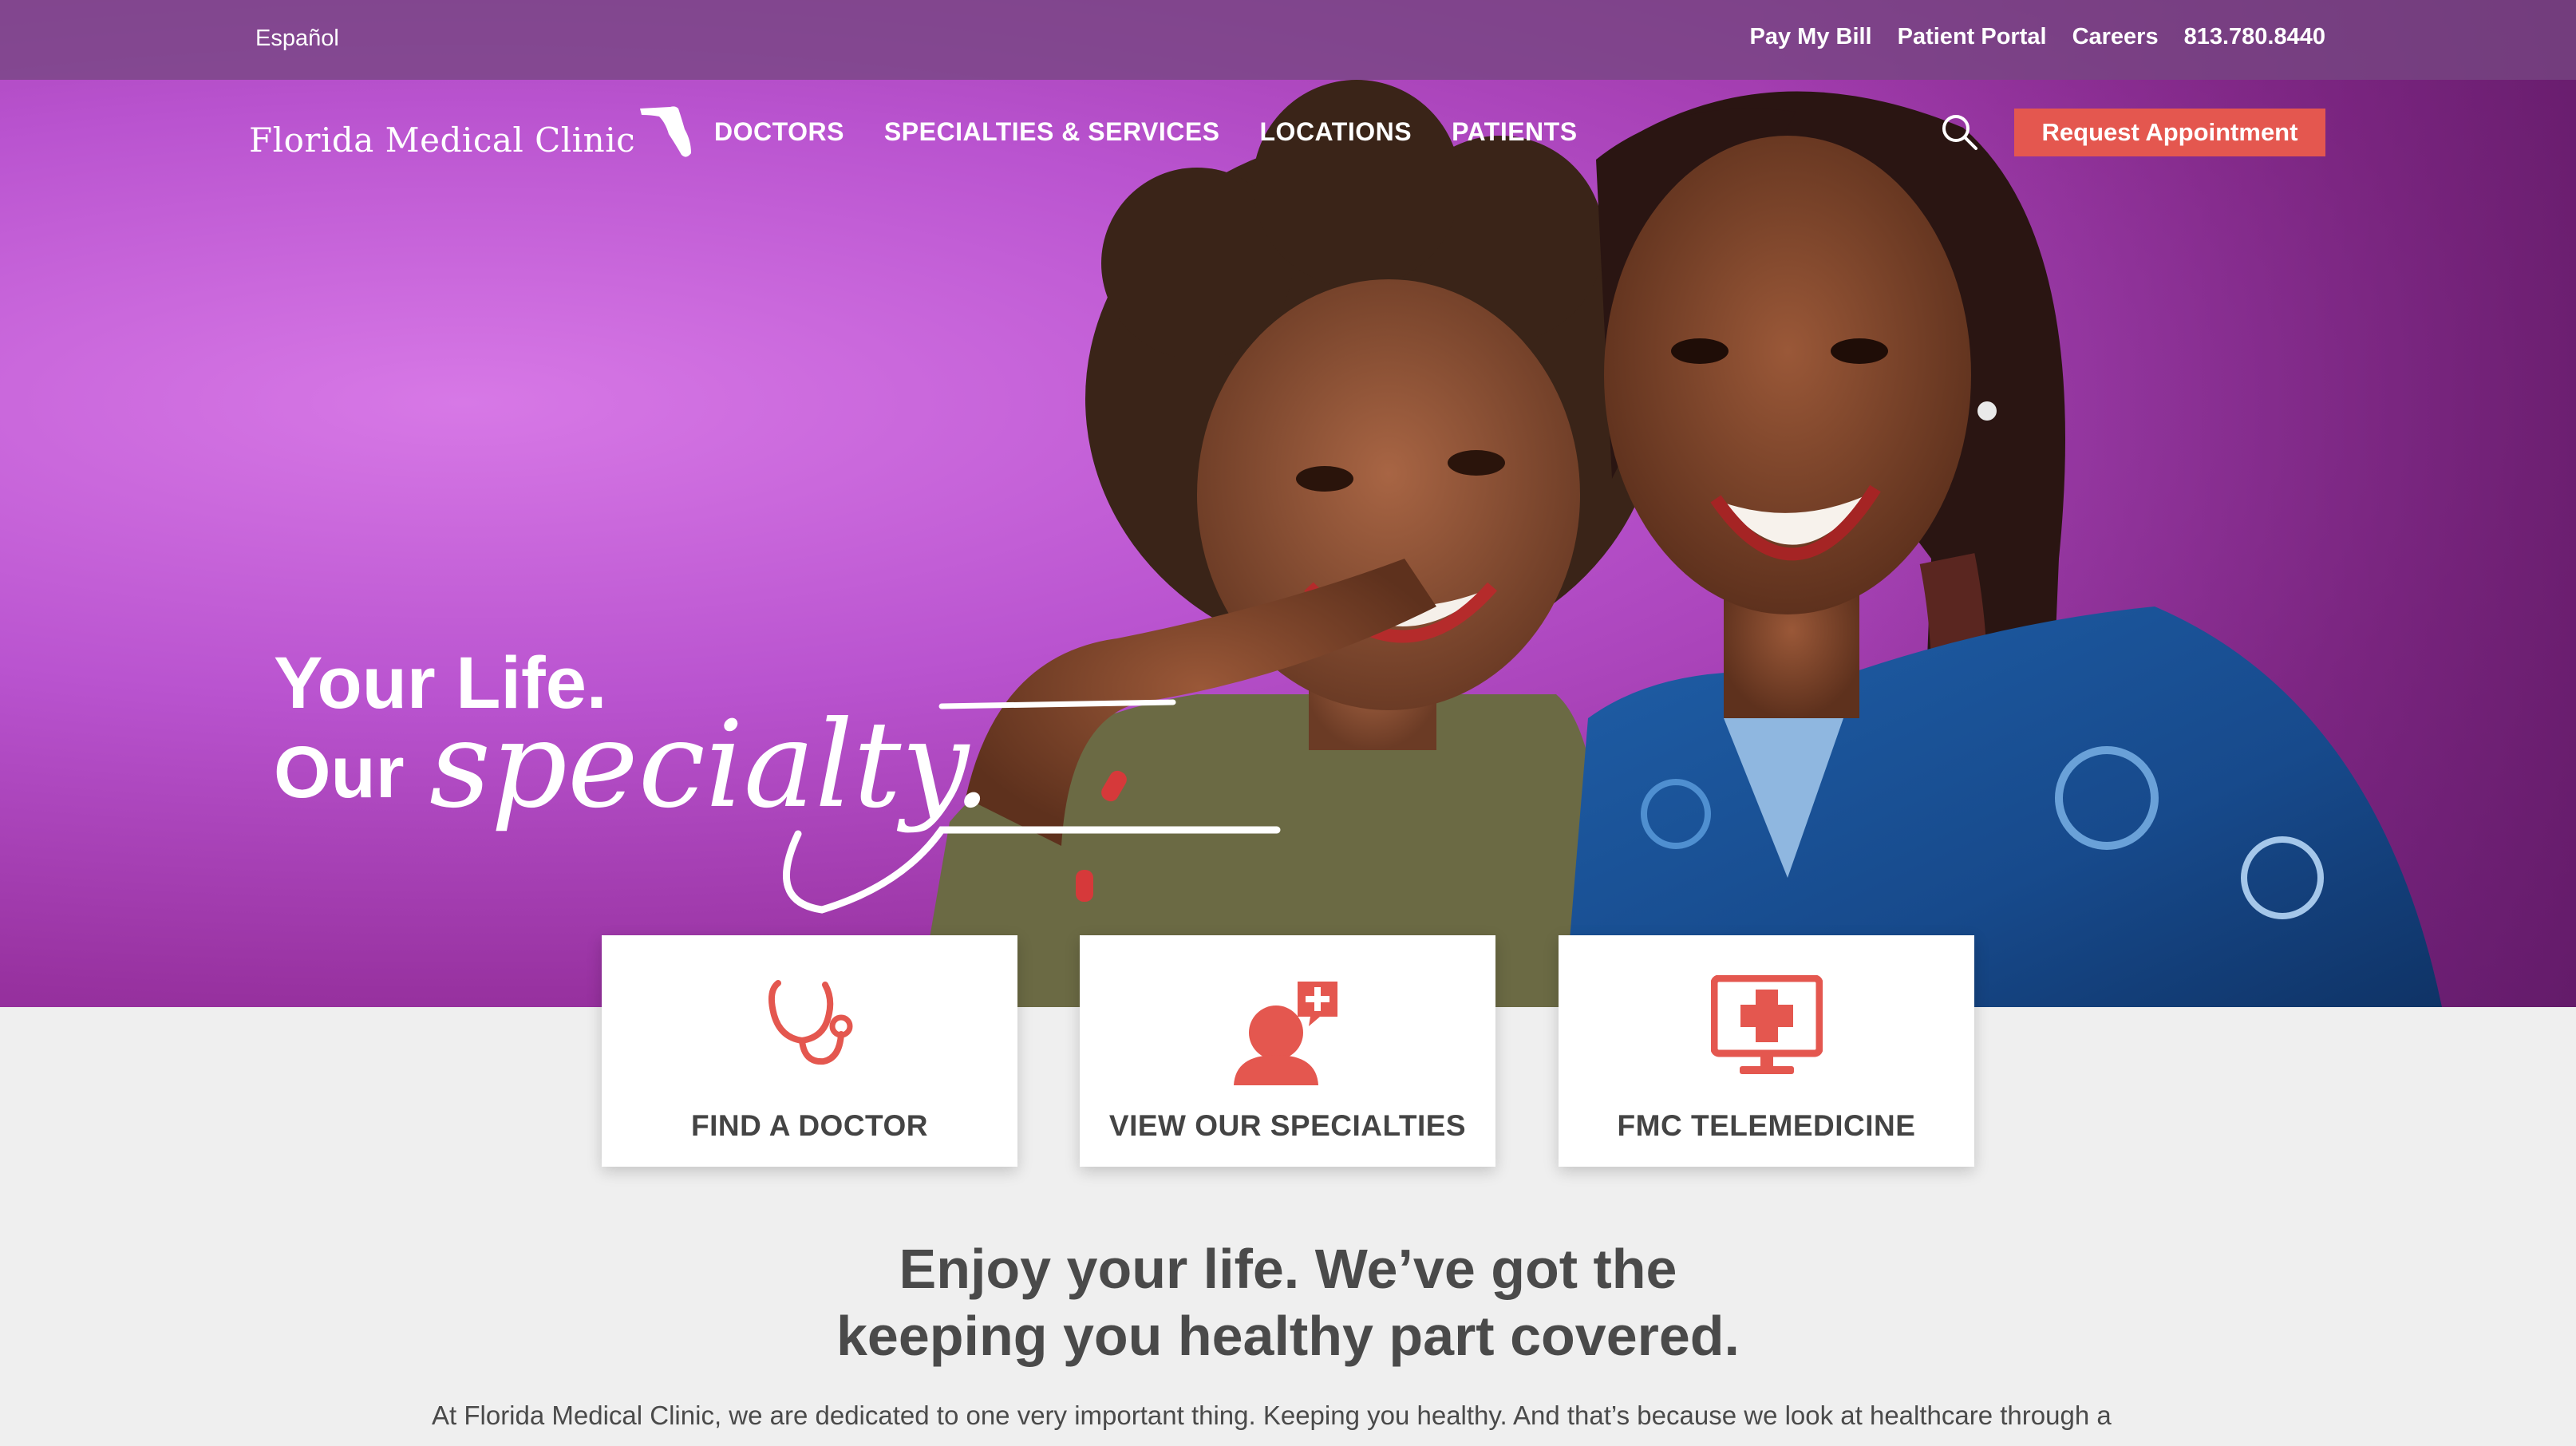  Describe the element at coordinates (297, 39) in the screenshot. I see `language-link: Español` at that location.